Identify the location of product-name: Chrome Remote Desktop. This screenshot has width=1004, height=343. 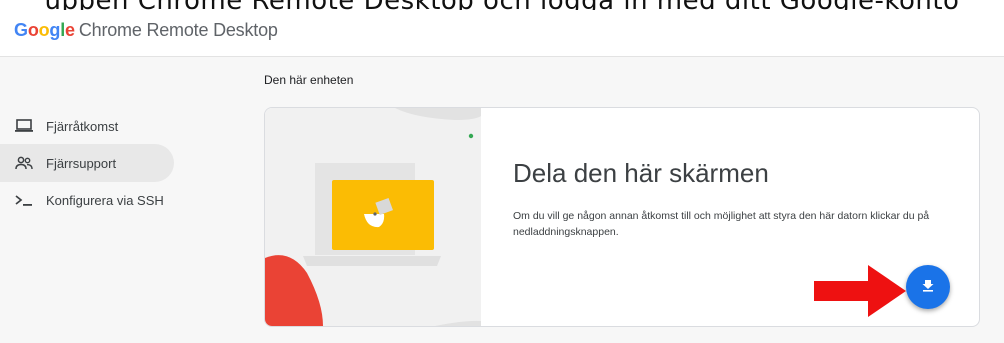
(178, 30).